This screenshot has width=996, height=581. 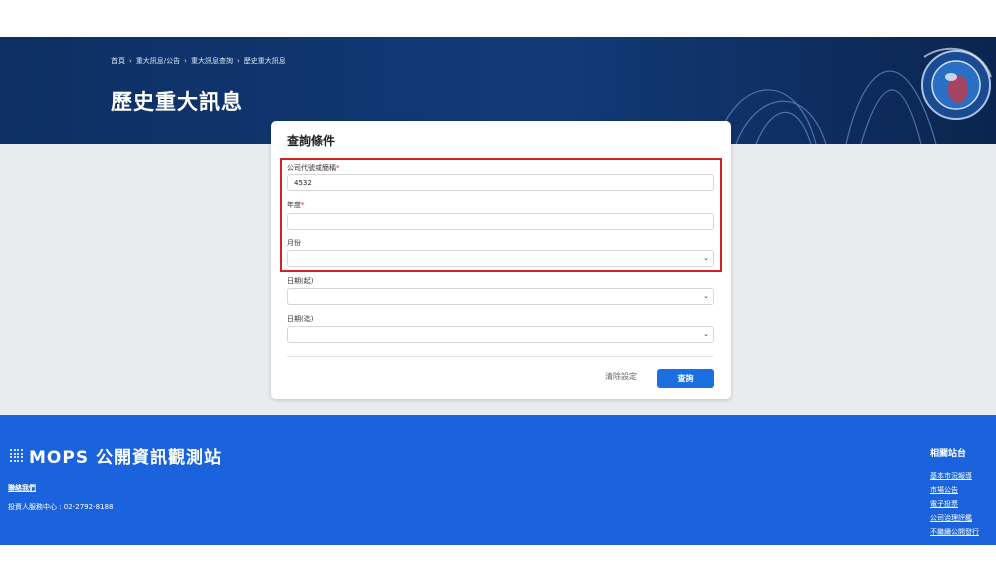 I want to click on breadcrumb-item-announcements: 重大訊息/公告, so click(x=158, y=61).